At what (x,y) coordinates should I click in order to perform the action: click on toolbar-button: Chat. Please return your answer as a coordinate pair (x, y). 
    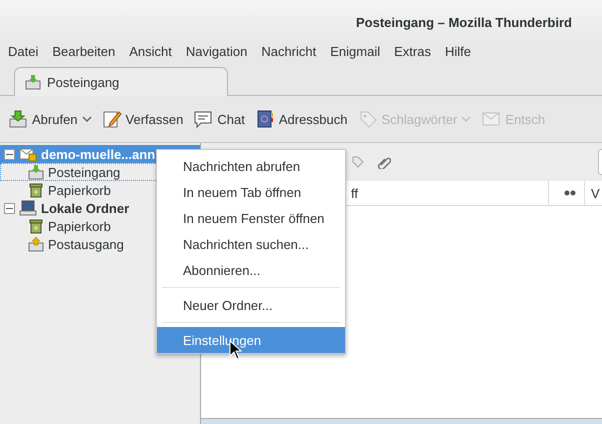
    Looking at the image, I should click on (219, 119).